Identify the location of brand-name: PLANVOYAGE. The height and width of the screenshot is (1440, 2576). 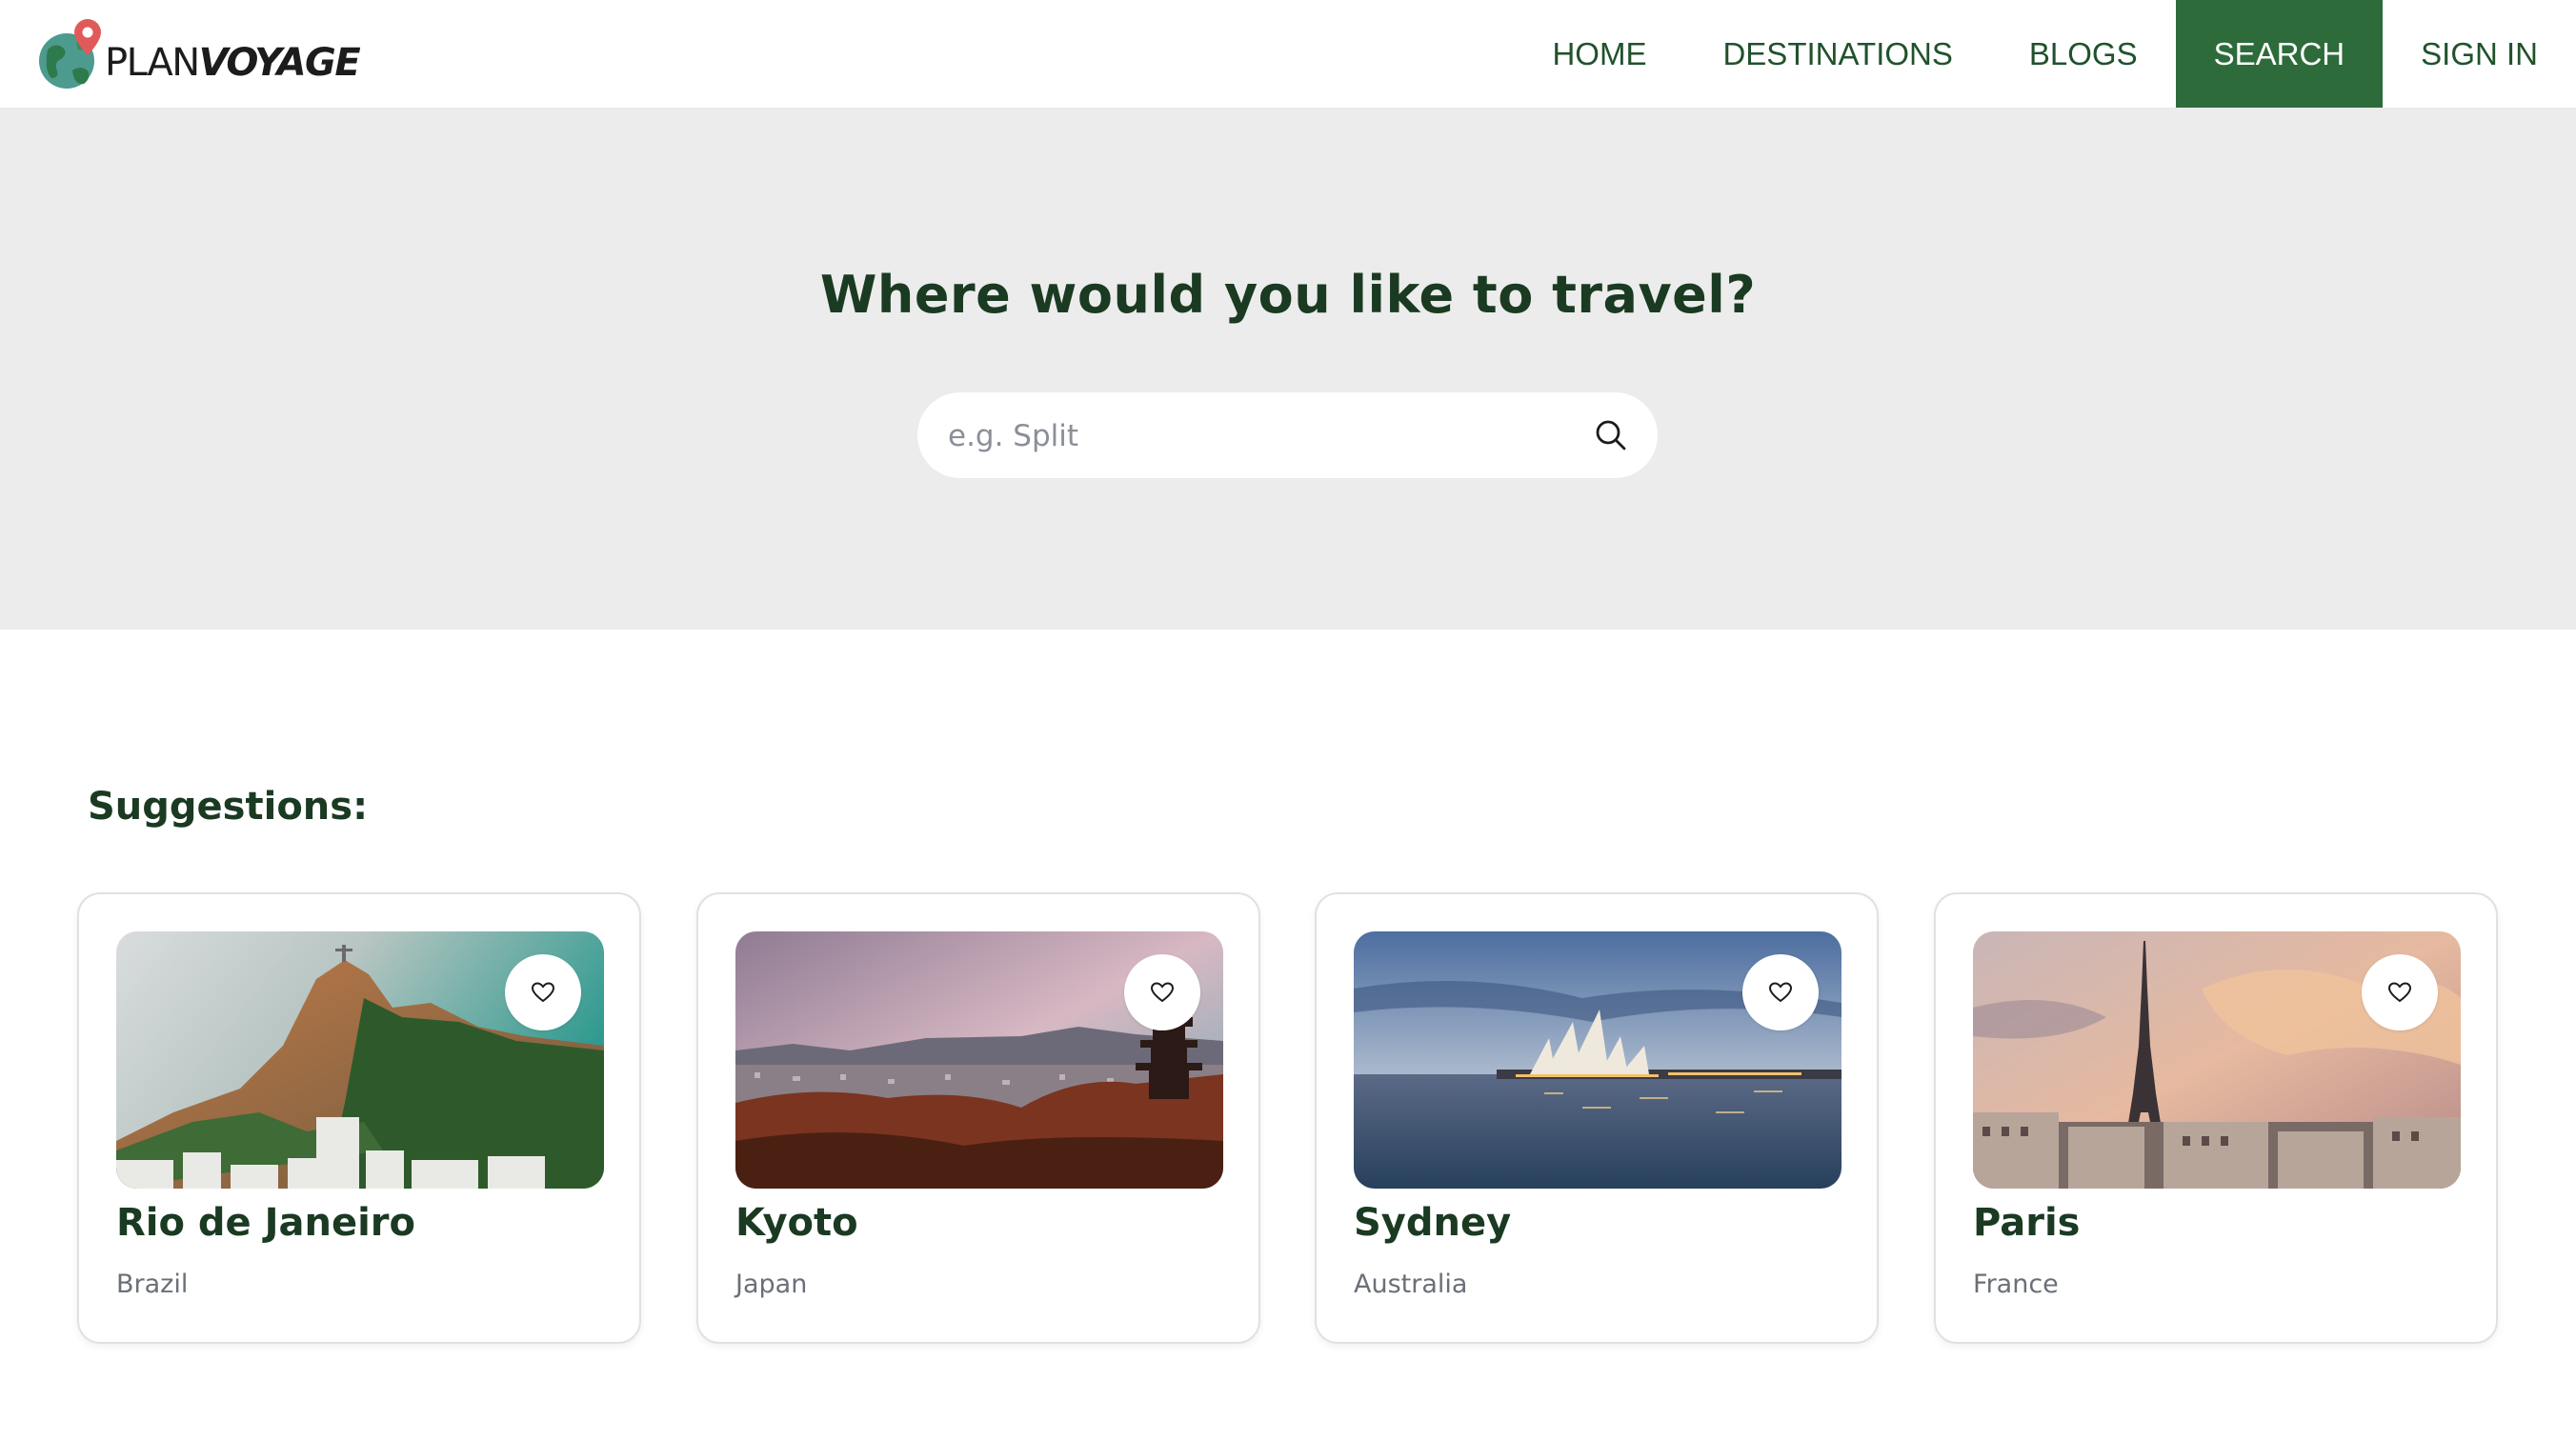
(233, 63).